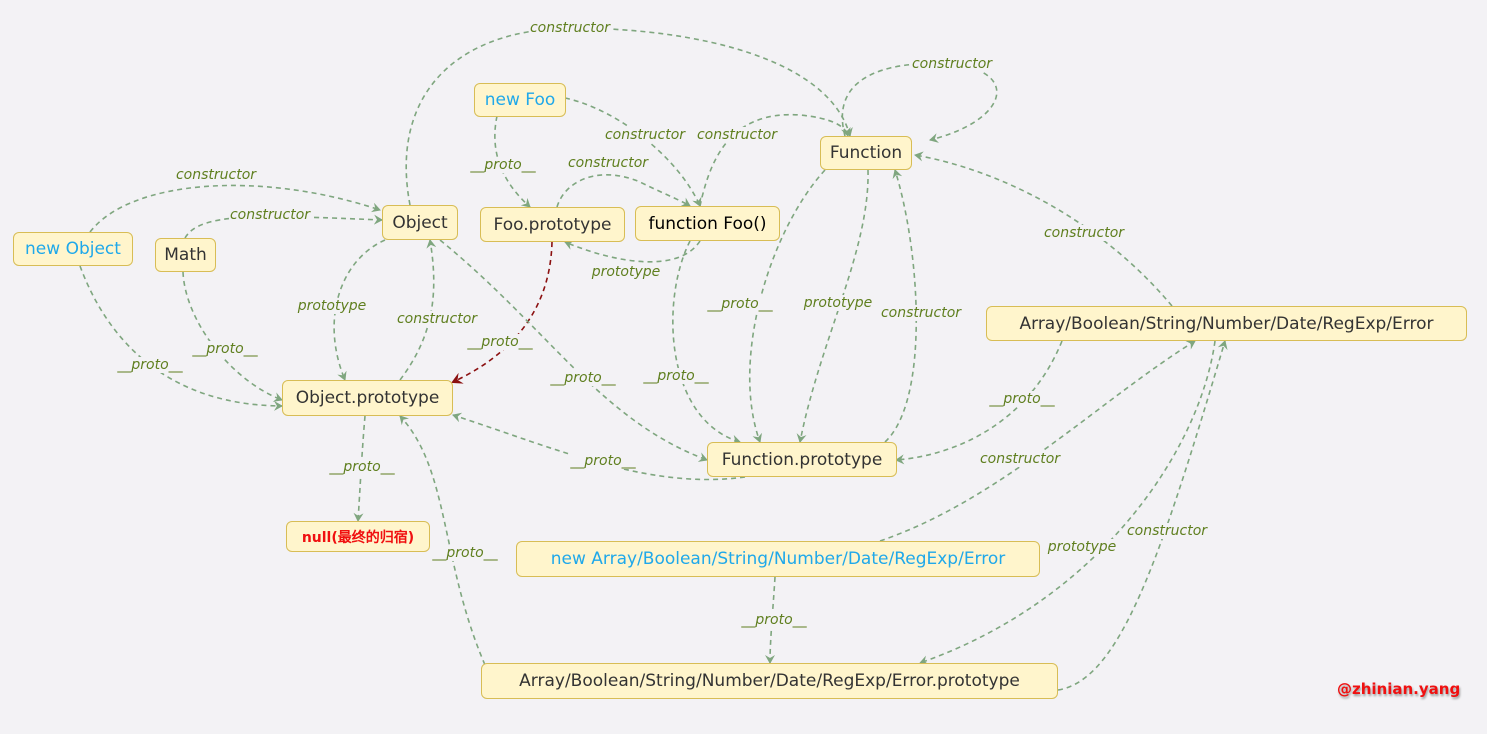 The width and height of the screenshot is (1487, 734). Describe the element at coordinates (1399, 689) in the screenshot. I see `author-signature: @zhinian.yang` at that location.